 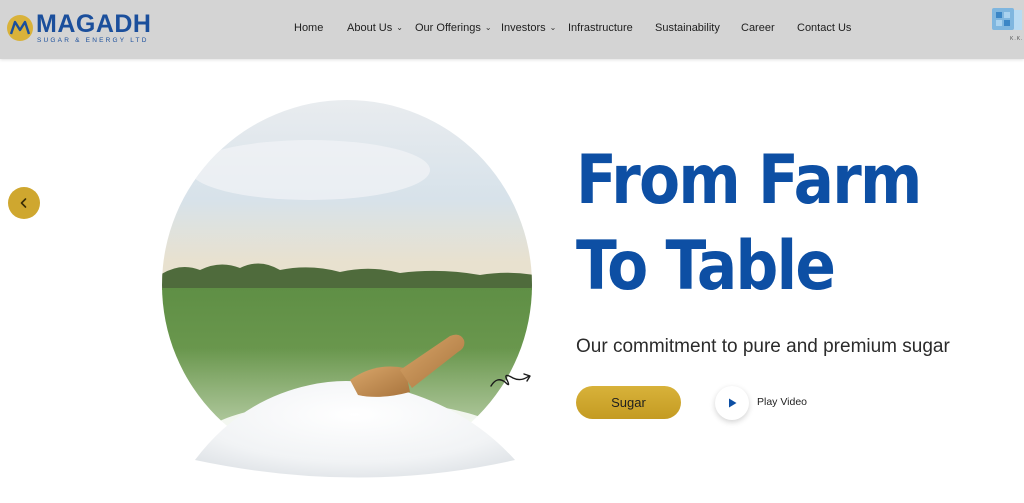 I want to click on nav-about-us-label: About Us, so click(x=370, y=28).